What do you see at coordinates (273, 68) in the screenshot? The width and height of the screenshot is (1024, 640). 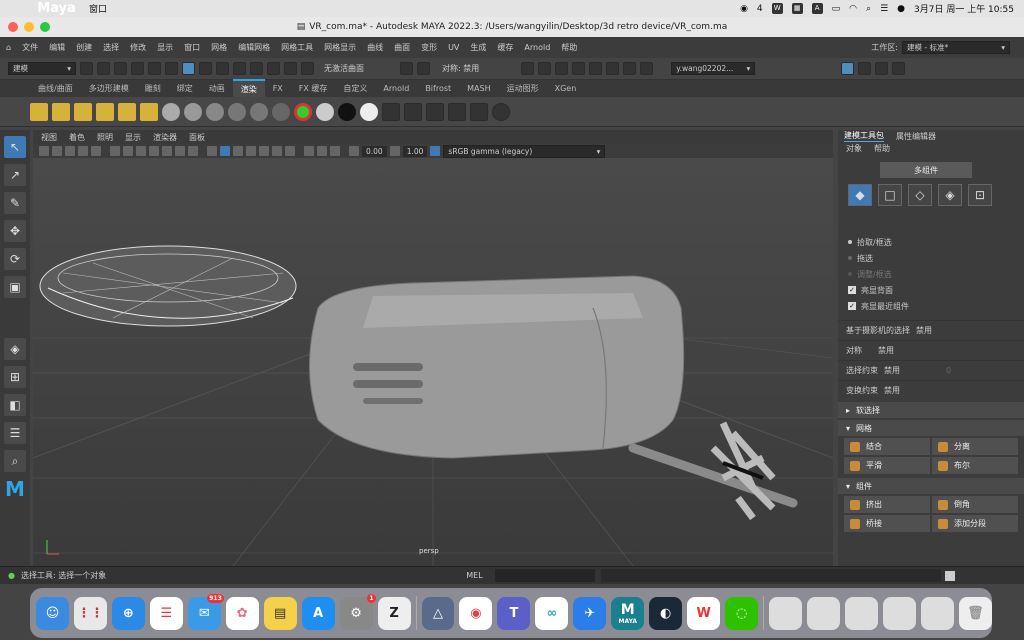 I see `snap-view-icon` at bounding box center [273, 68].